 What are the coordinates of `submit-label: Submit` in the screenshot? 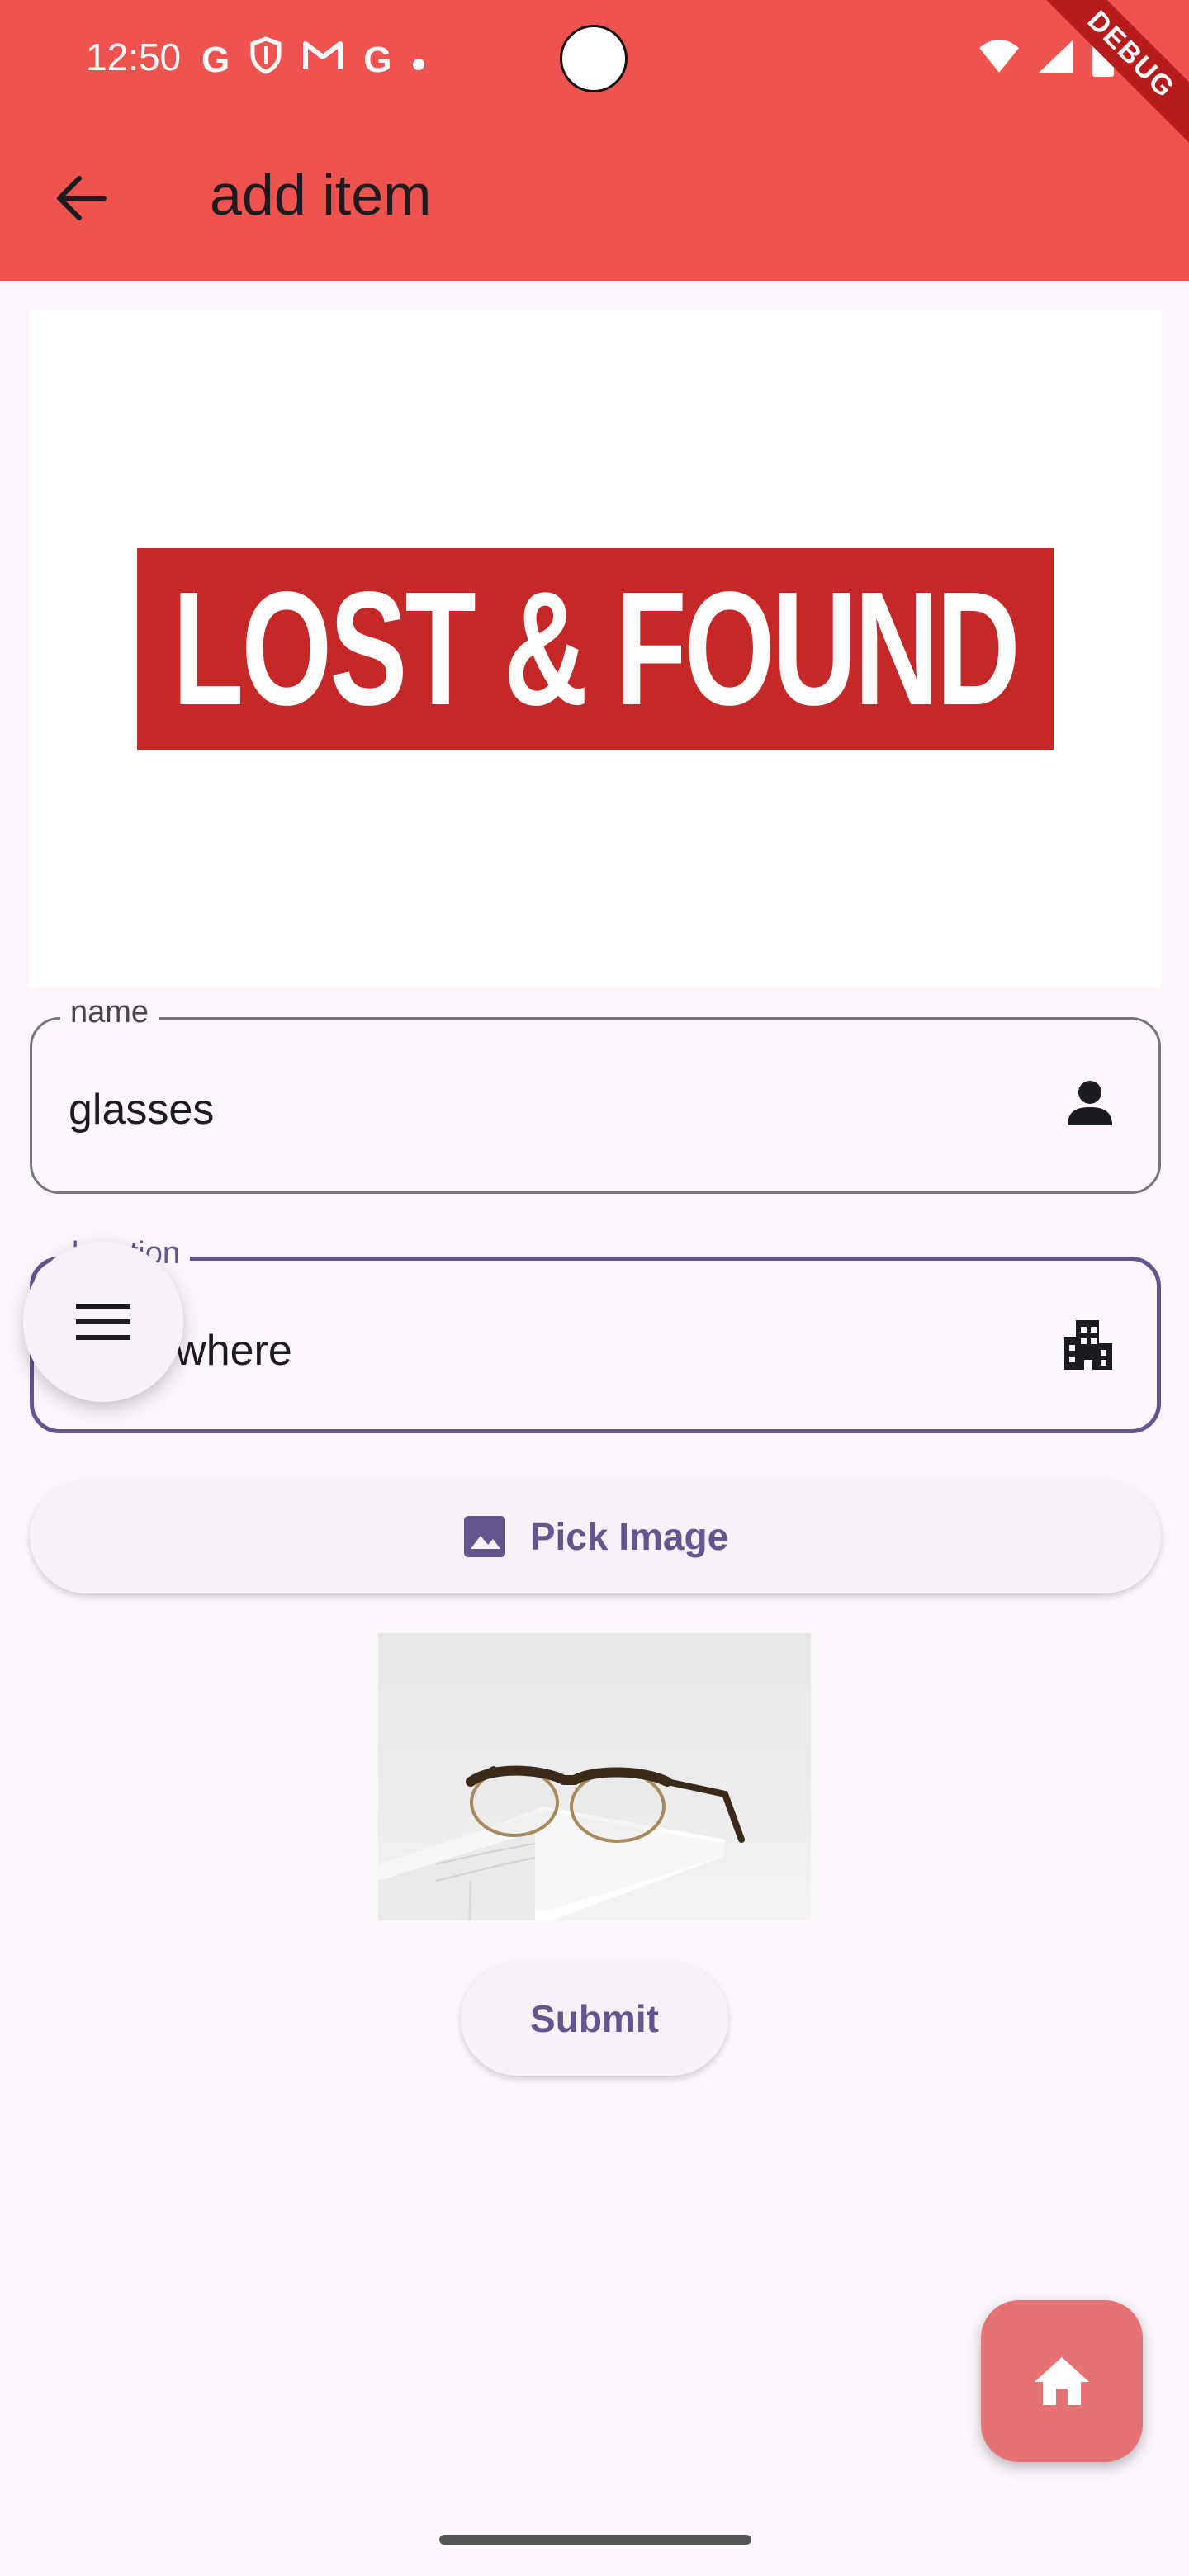 It's located at (594, 2018).